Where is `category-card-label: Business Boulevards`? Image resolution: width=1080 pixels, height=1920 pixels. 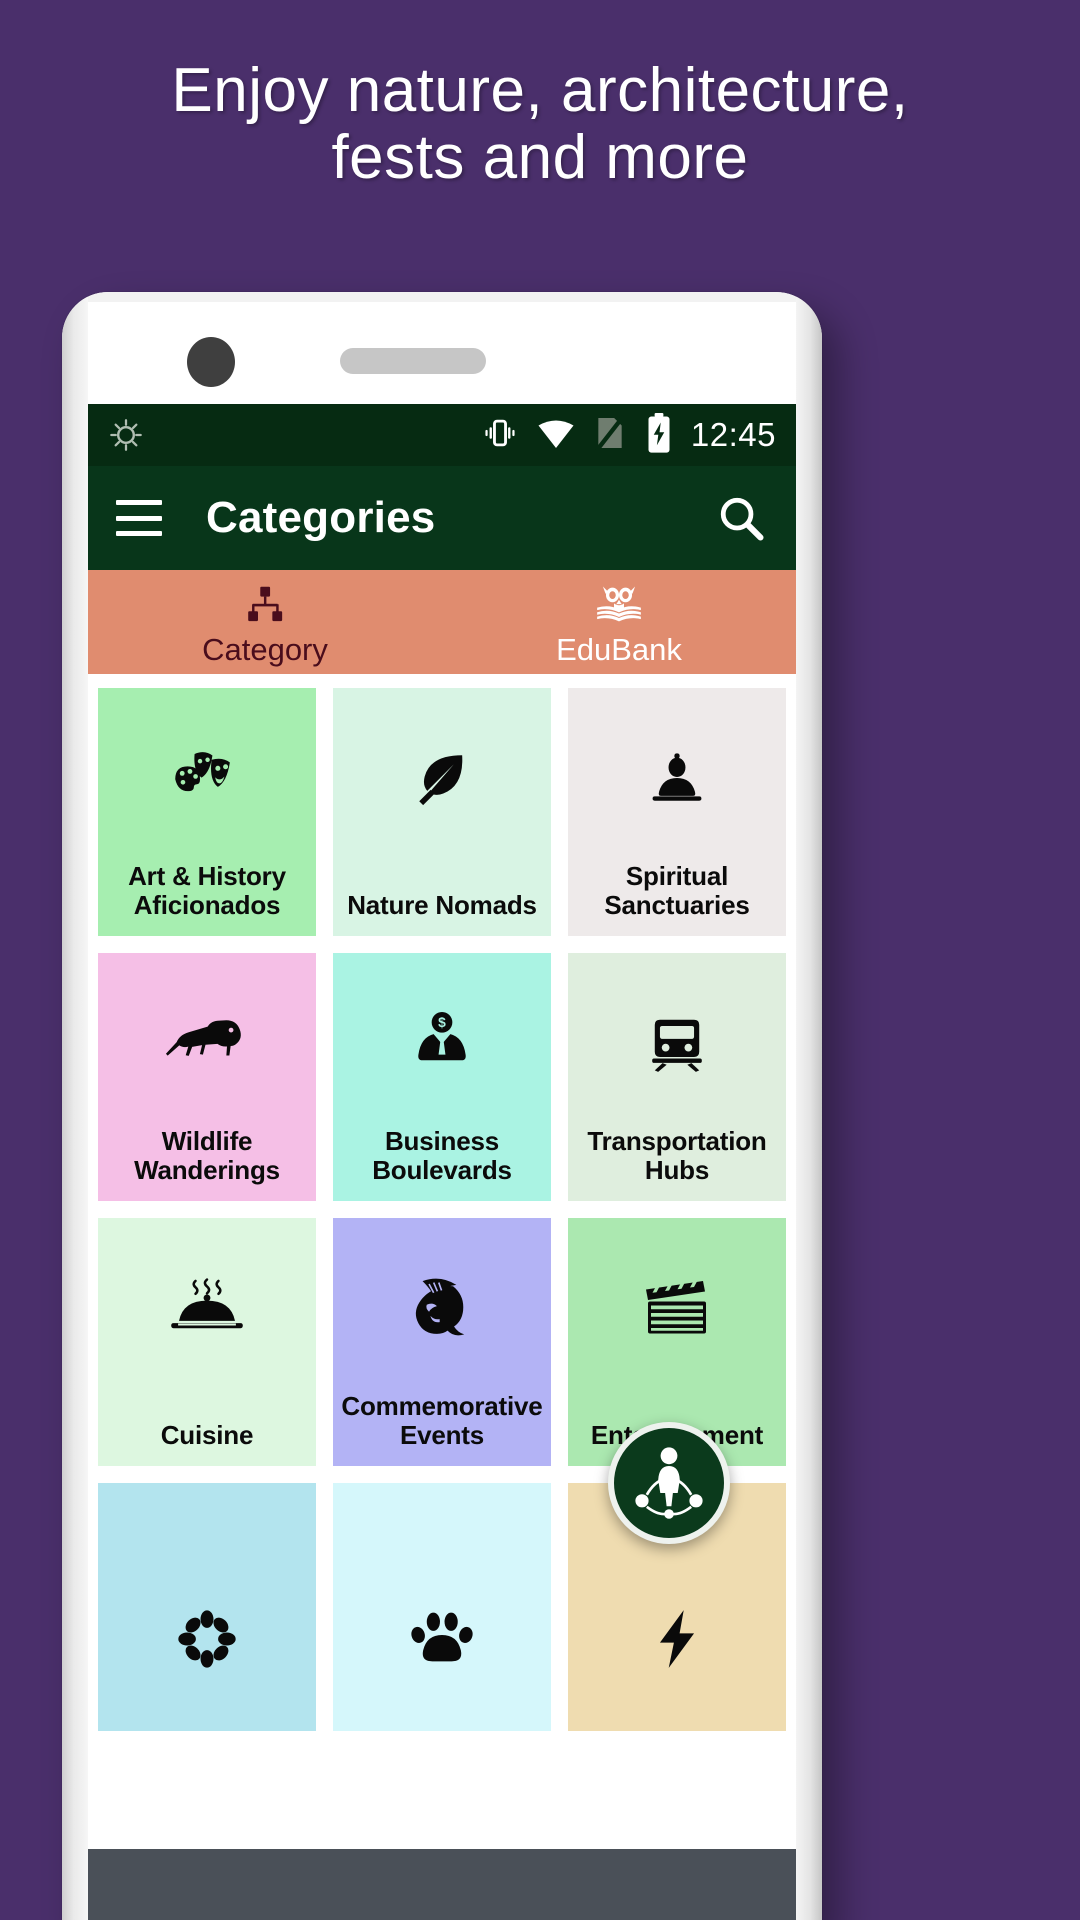 category-card-label: Business Boulevards is located at coordinates (442, 1155).